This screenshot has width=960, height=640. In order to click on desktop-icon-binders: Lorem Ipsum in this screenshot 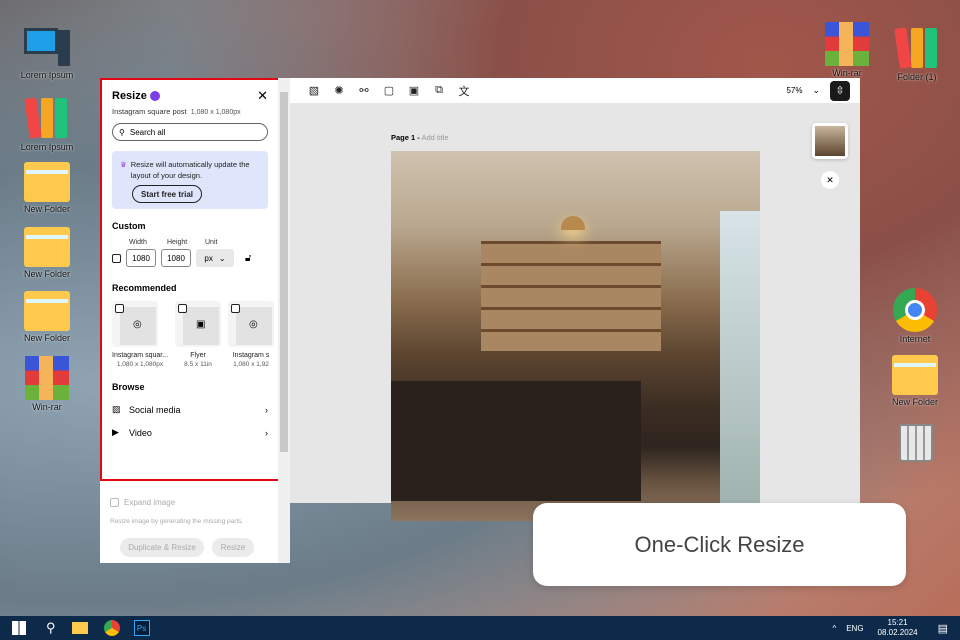, I will do `click(47, 124)`.